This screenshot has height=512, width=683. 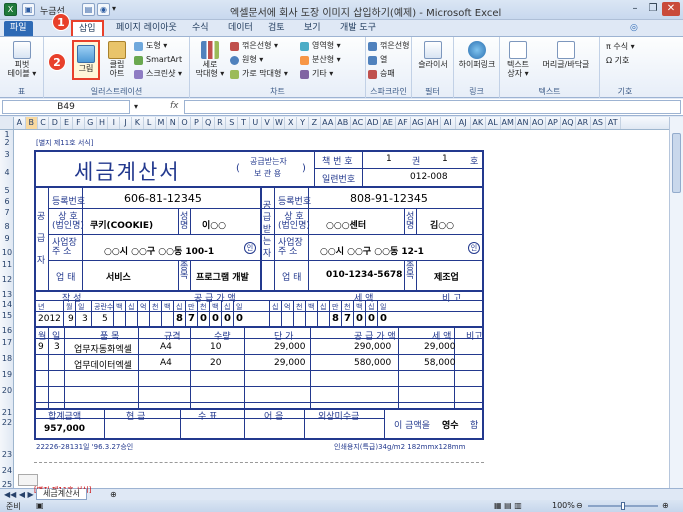 What do you see at coordinates (79, 123) in the screenshot?
I see `column-header: F` at bounding box center [79, 123].